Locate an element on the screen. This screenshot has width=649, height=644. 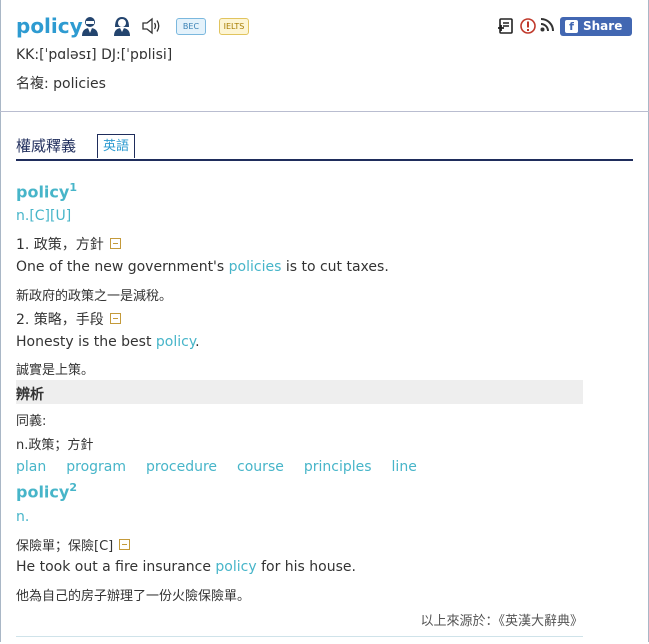
divider is located at coordinates (299, 636).